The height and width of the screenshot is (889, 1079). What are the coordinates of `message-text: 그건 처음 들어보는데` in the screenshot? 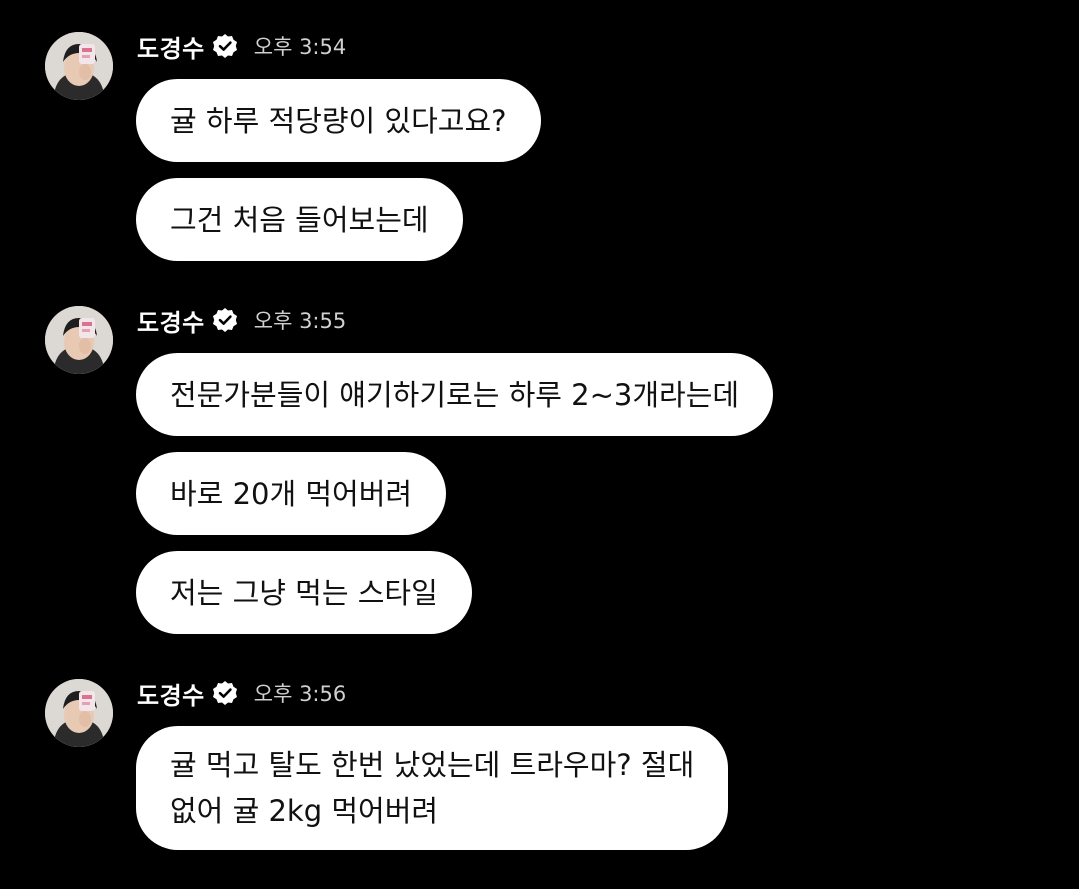 It's located at (299, 219).